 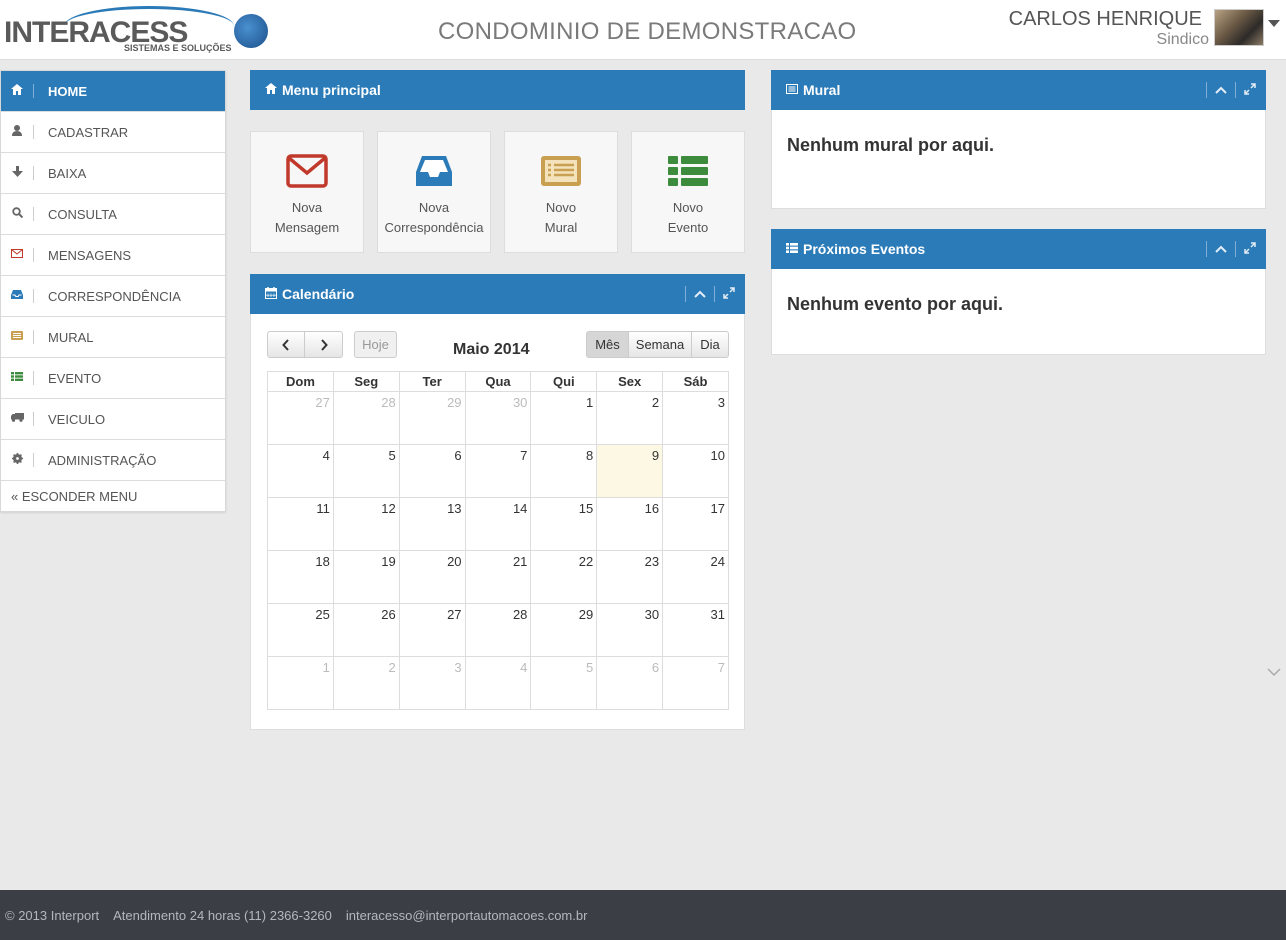 I want to click on user-menu-caret-icon, so click(x=1274, y=23).